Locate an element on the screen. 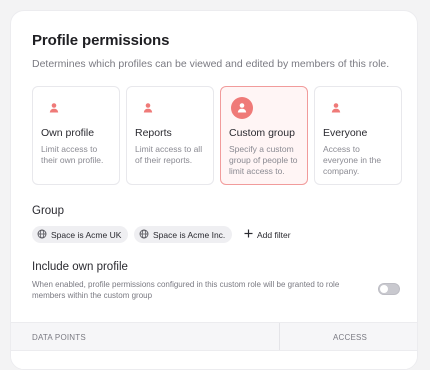 This screenshot has height=370, width=430. column-header-access: ACCESS is located at coordinates (350, 337).